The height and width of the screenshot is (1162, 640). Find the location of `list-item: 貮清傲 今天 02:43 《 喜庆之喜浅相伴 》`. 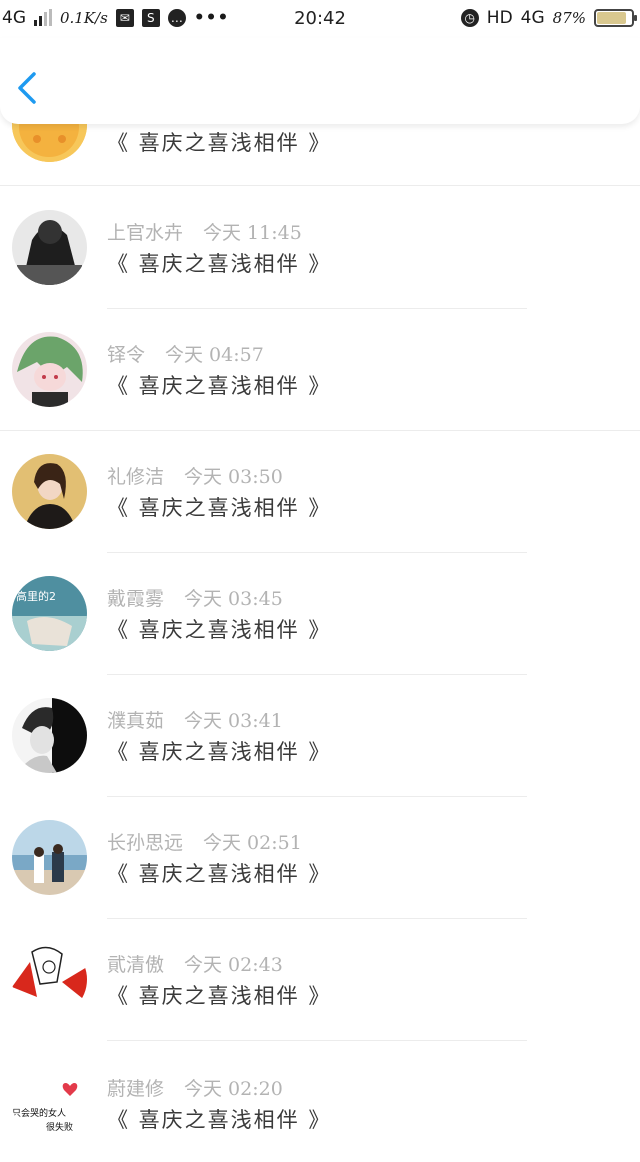

list-item: 貮清傲 今天 02:43 《 喜庆之喜浅相伴 》 is located at coordinates (320, 979).